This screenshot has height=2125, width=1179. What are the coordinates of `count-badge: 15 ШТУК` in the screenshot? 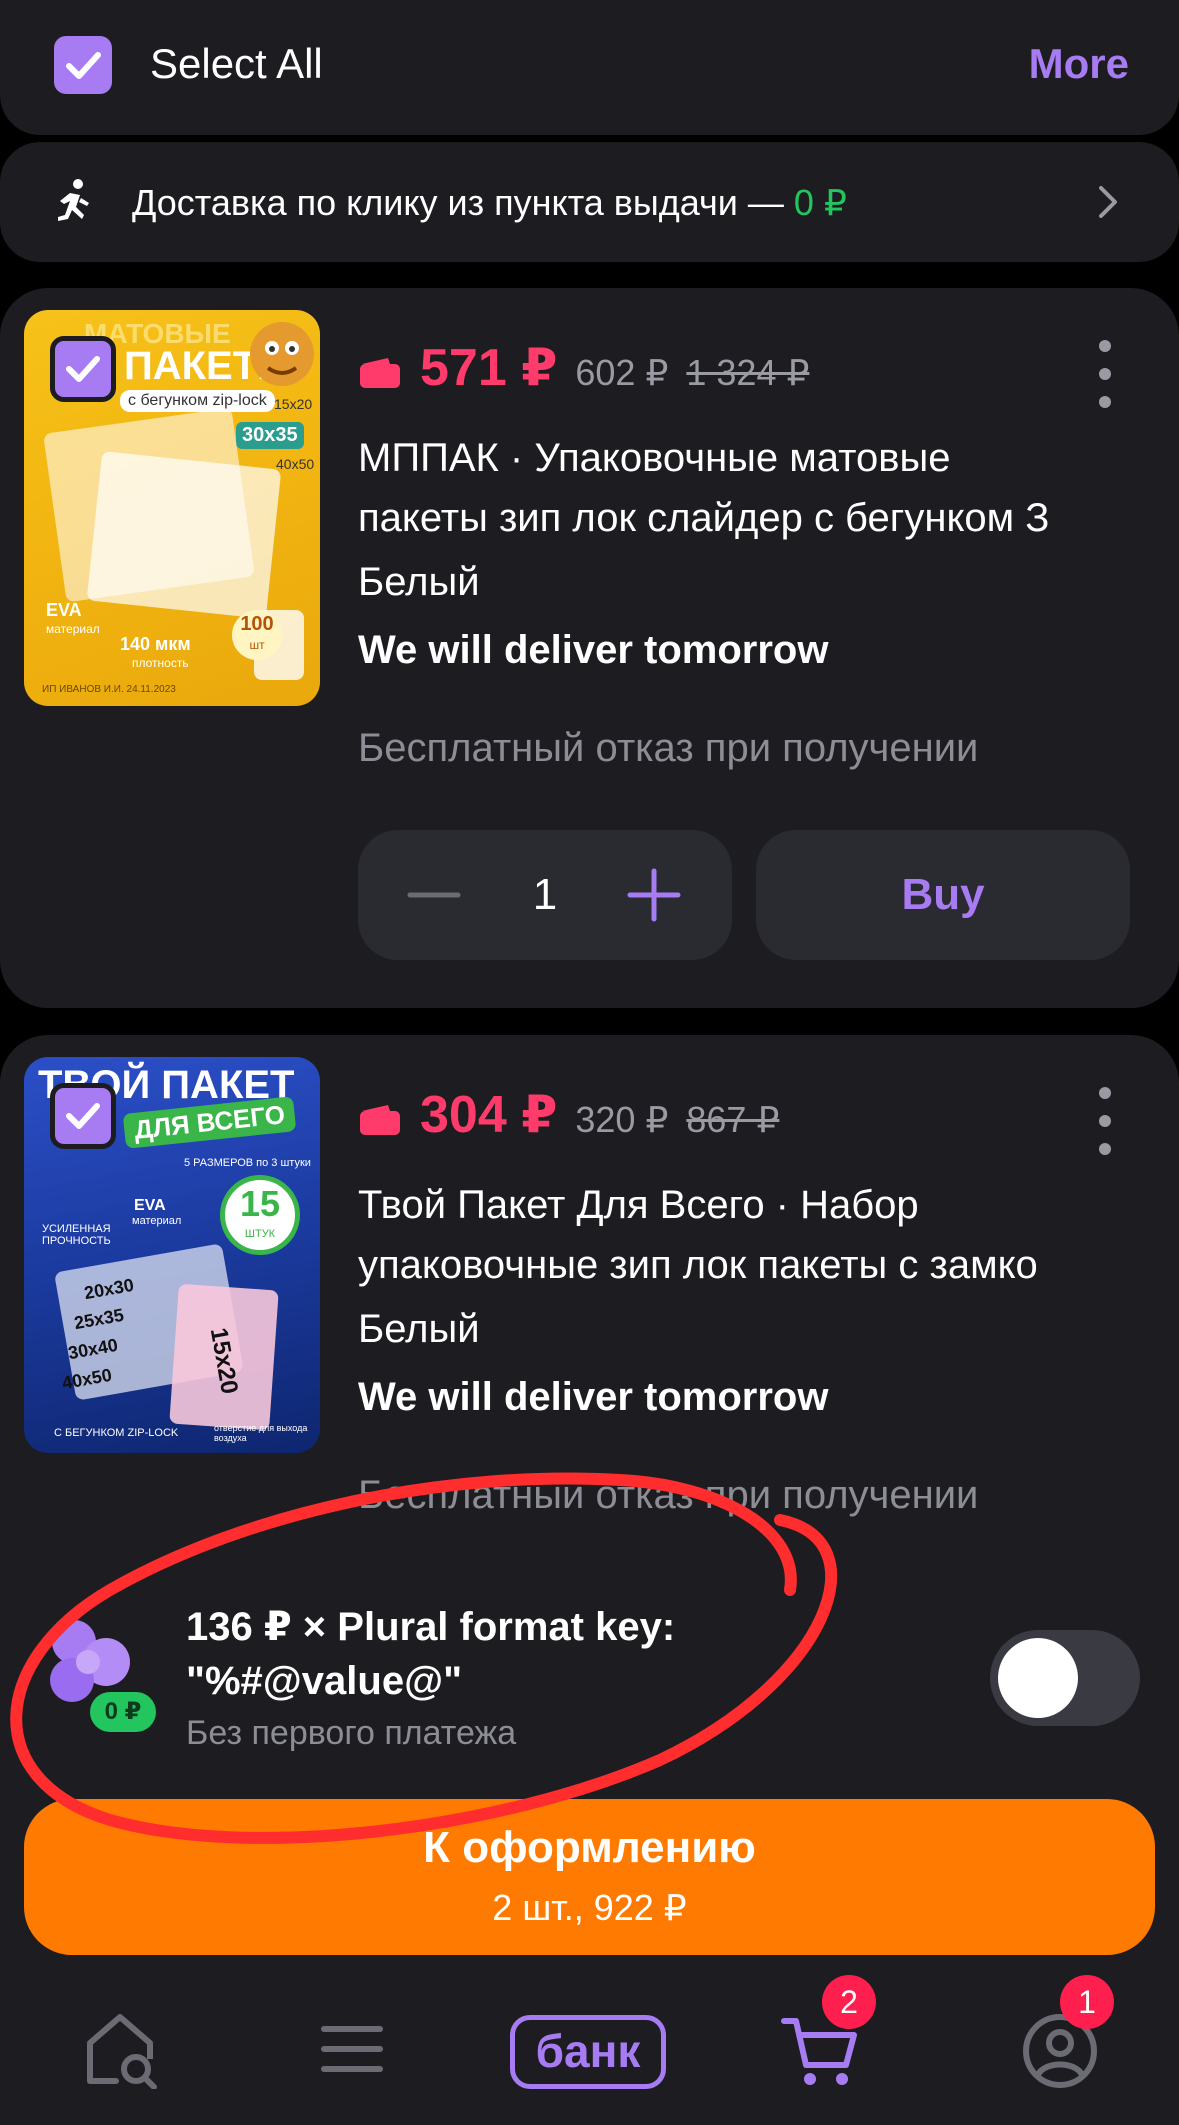 It's located at (260, 1215).